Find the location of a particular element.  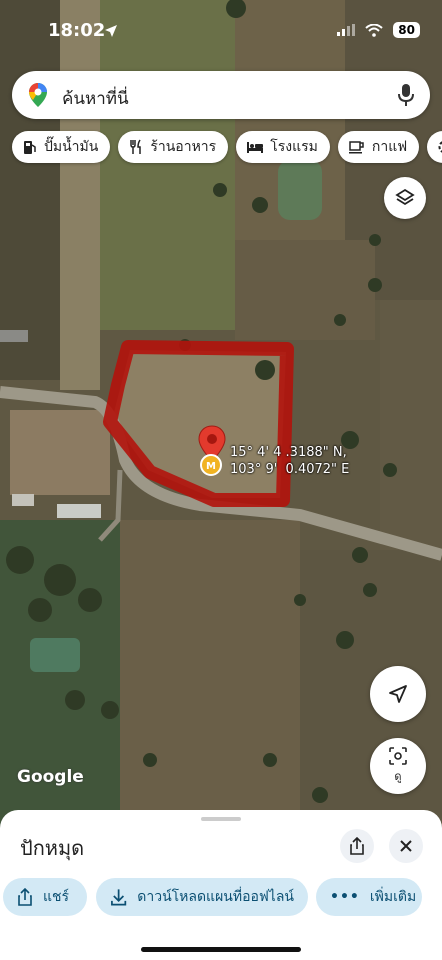

layers-icon is located at coordinates (405, 197).